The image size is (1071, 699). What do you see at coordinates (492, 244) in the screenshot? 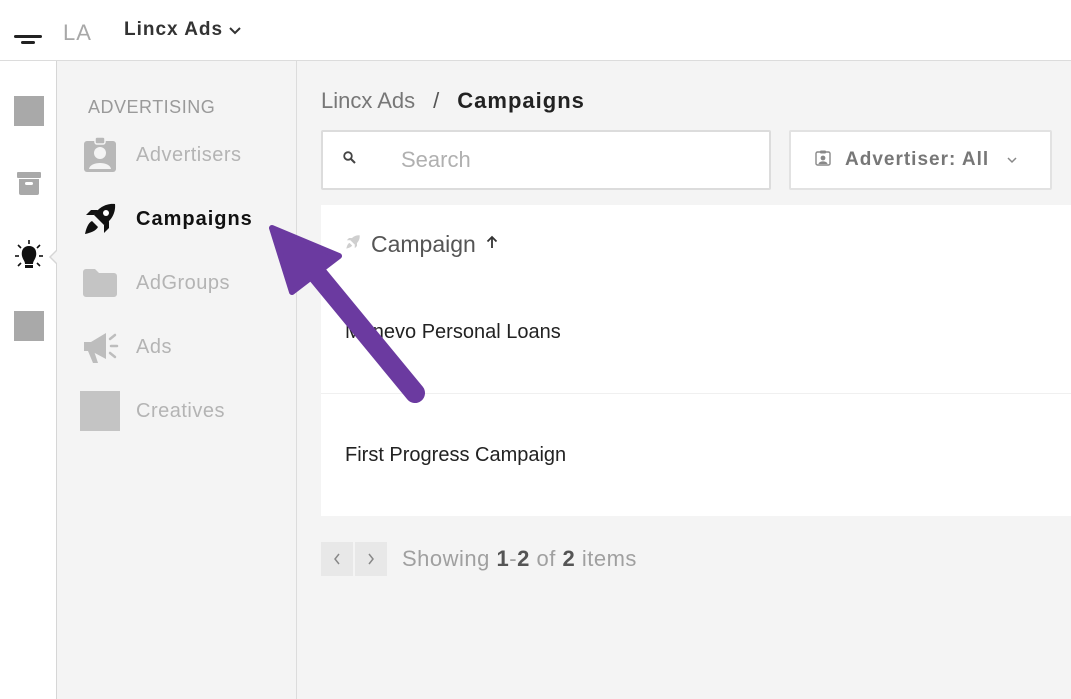
I see `sort-ascending-icon` at bounding box center [492, 244].